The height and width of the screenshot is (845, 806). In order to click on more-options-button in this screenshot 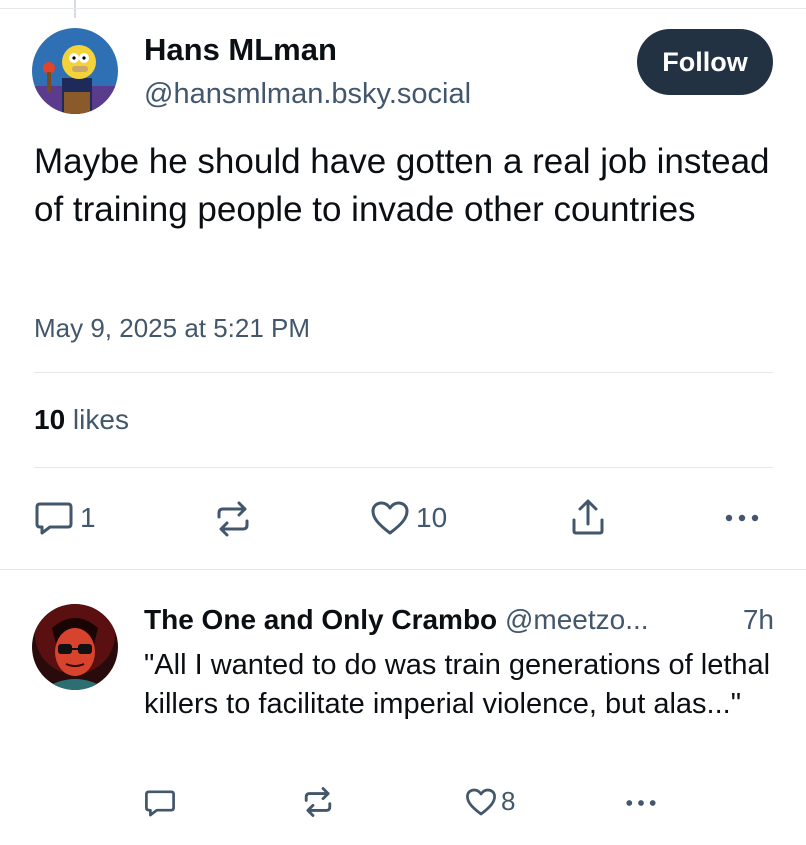, I will do `click(742, 518)`.